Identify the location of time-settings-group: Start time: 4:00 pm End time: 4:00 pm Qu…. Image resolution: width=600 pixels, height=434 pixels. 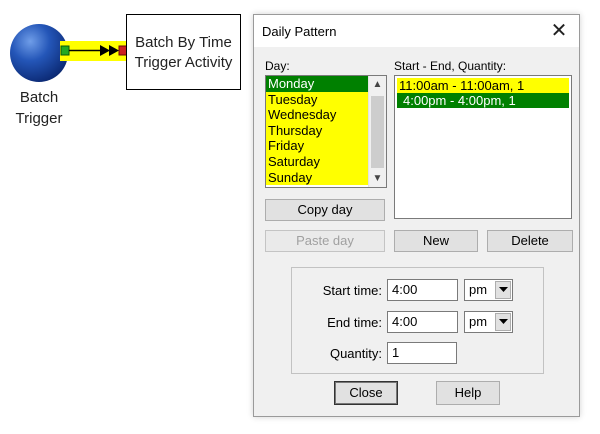
(417, 320).